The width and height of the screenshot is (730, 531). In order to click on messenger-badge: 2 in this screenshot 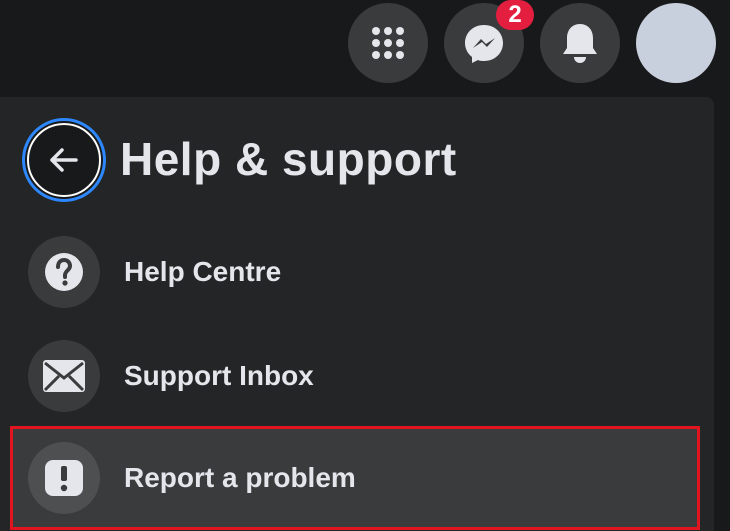, I will do `click(515, 15)`.